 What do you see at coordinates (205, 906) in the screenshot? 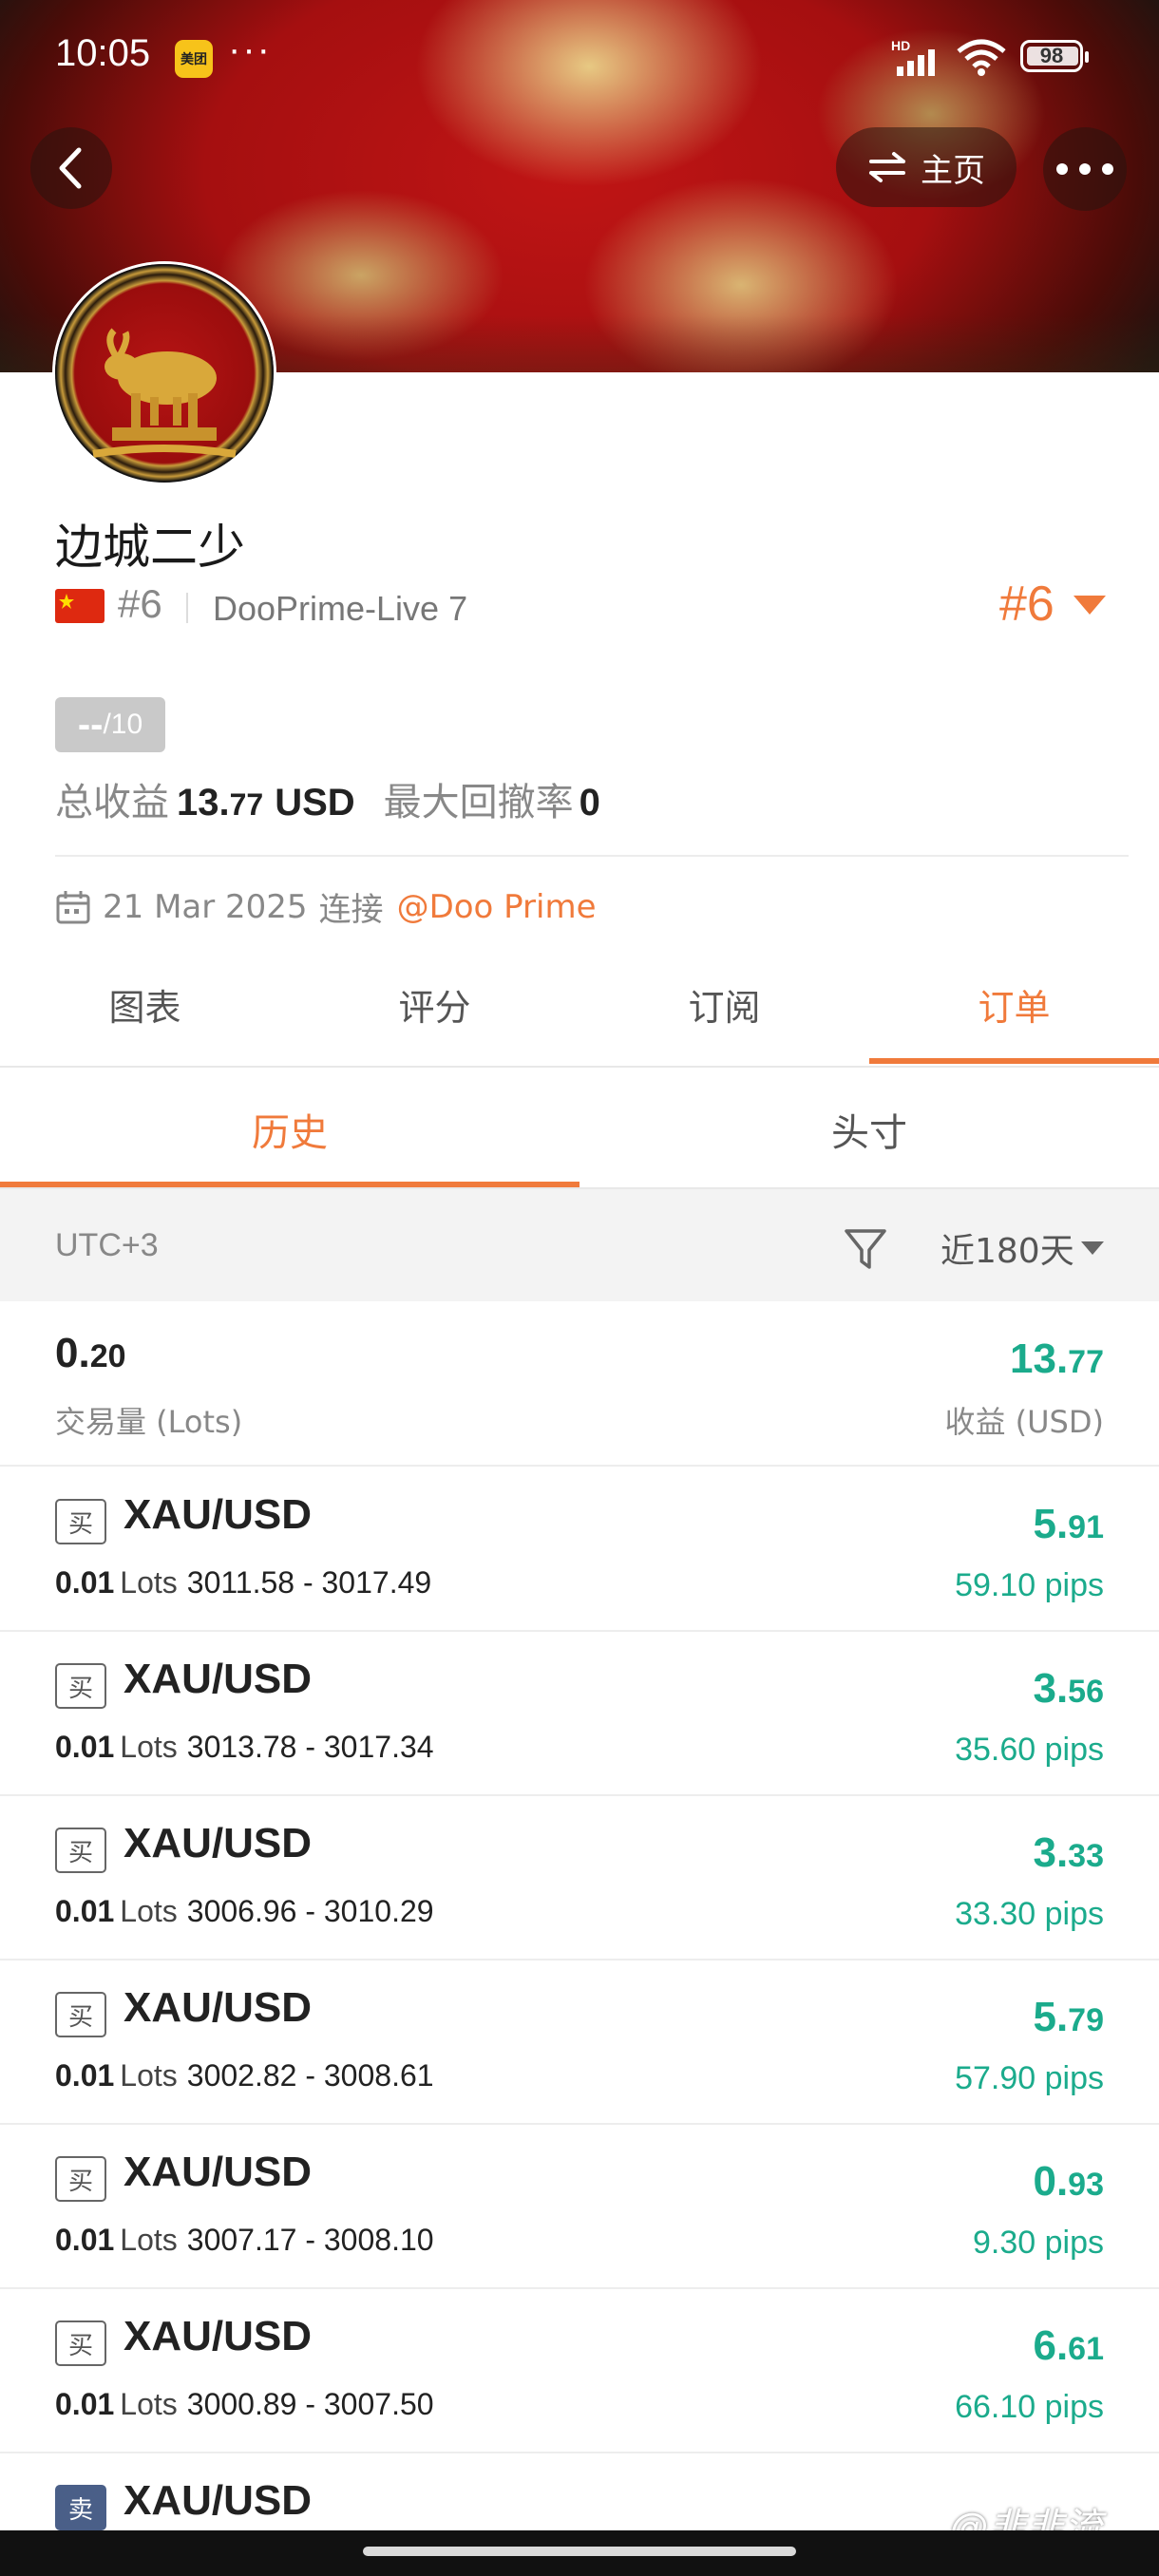
I see `connected-date: 21 Mar 2025` at bounding box center [205, 906].